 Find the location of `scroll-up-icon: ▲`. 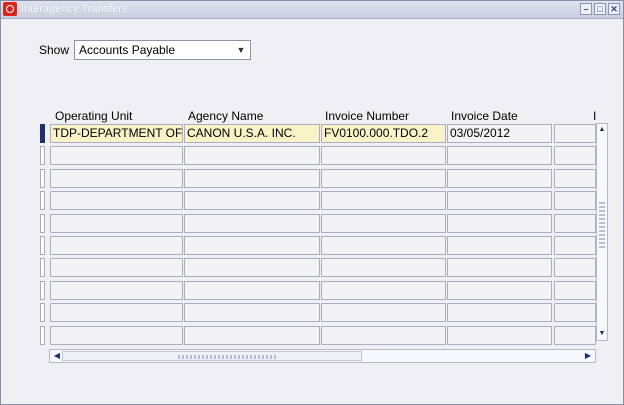

scroll-up-icon: ▲ is located at coordinates (602, 130).